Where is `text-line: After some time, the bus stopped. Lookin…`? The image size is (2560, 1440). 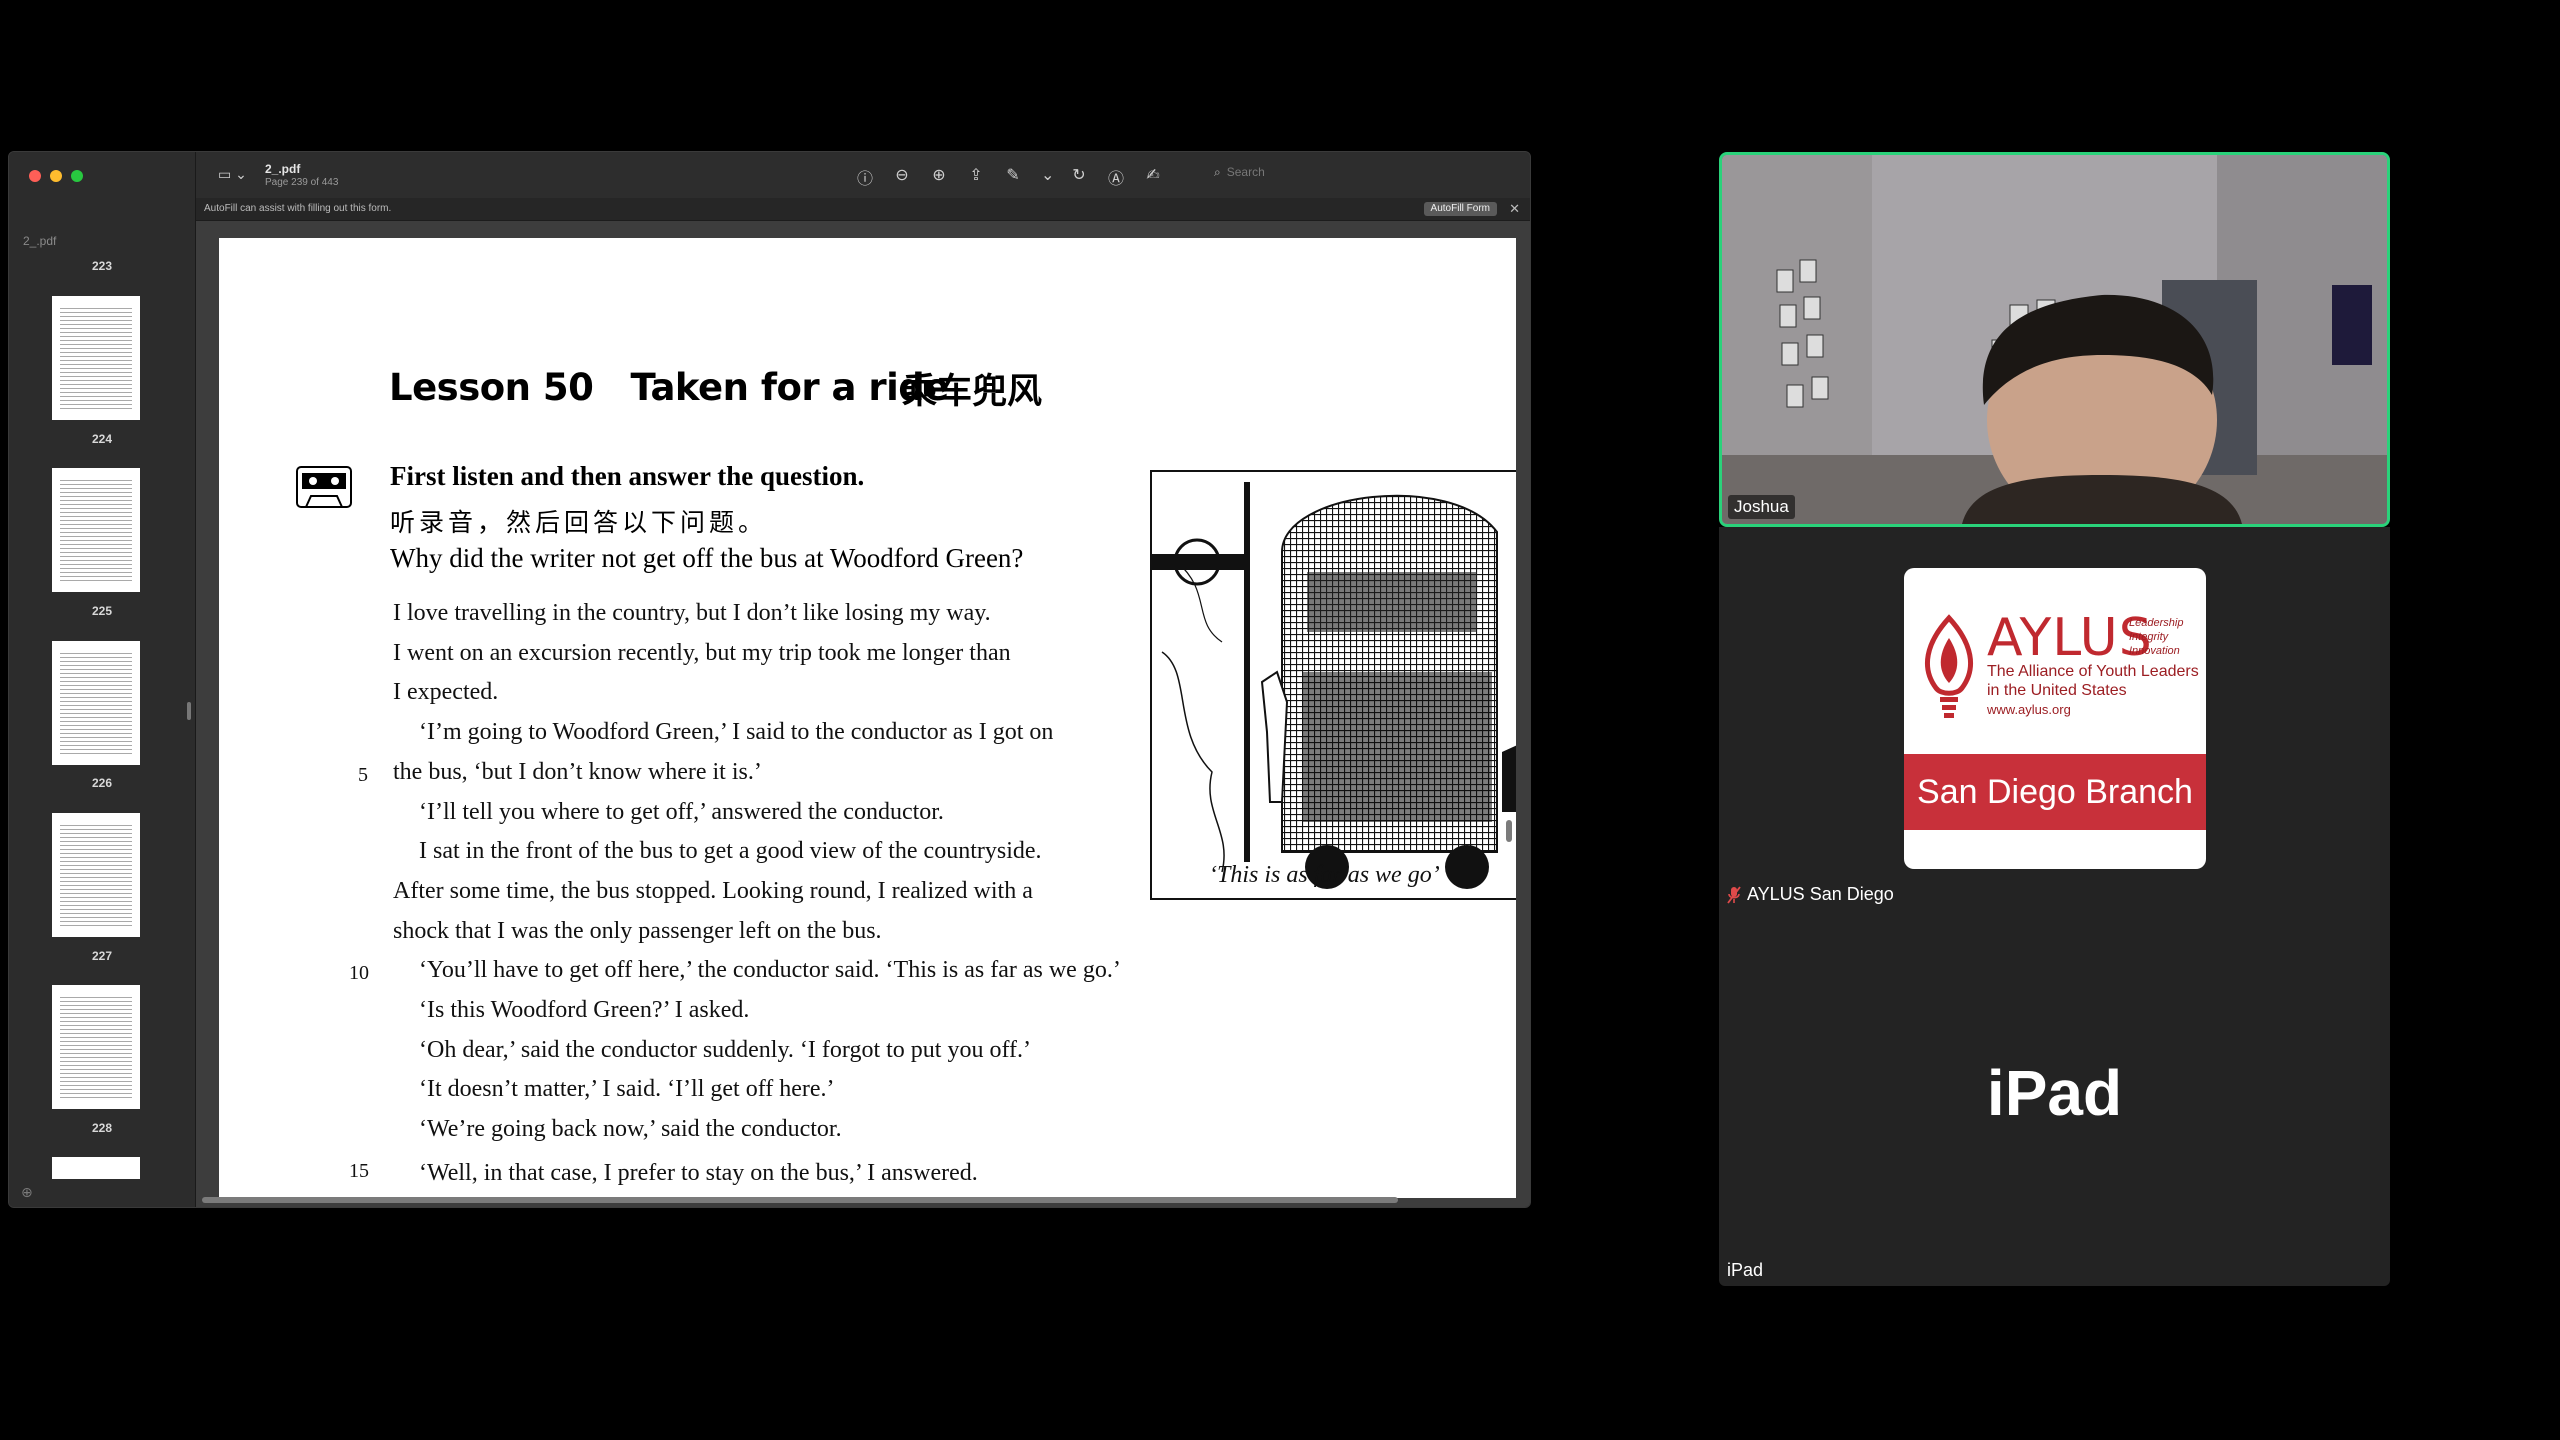 text-line: After some time, the bus stopped. Lookin… is located at coordinates (713, 891).